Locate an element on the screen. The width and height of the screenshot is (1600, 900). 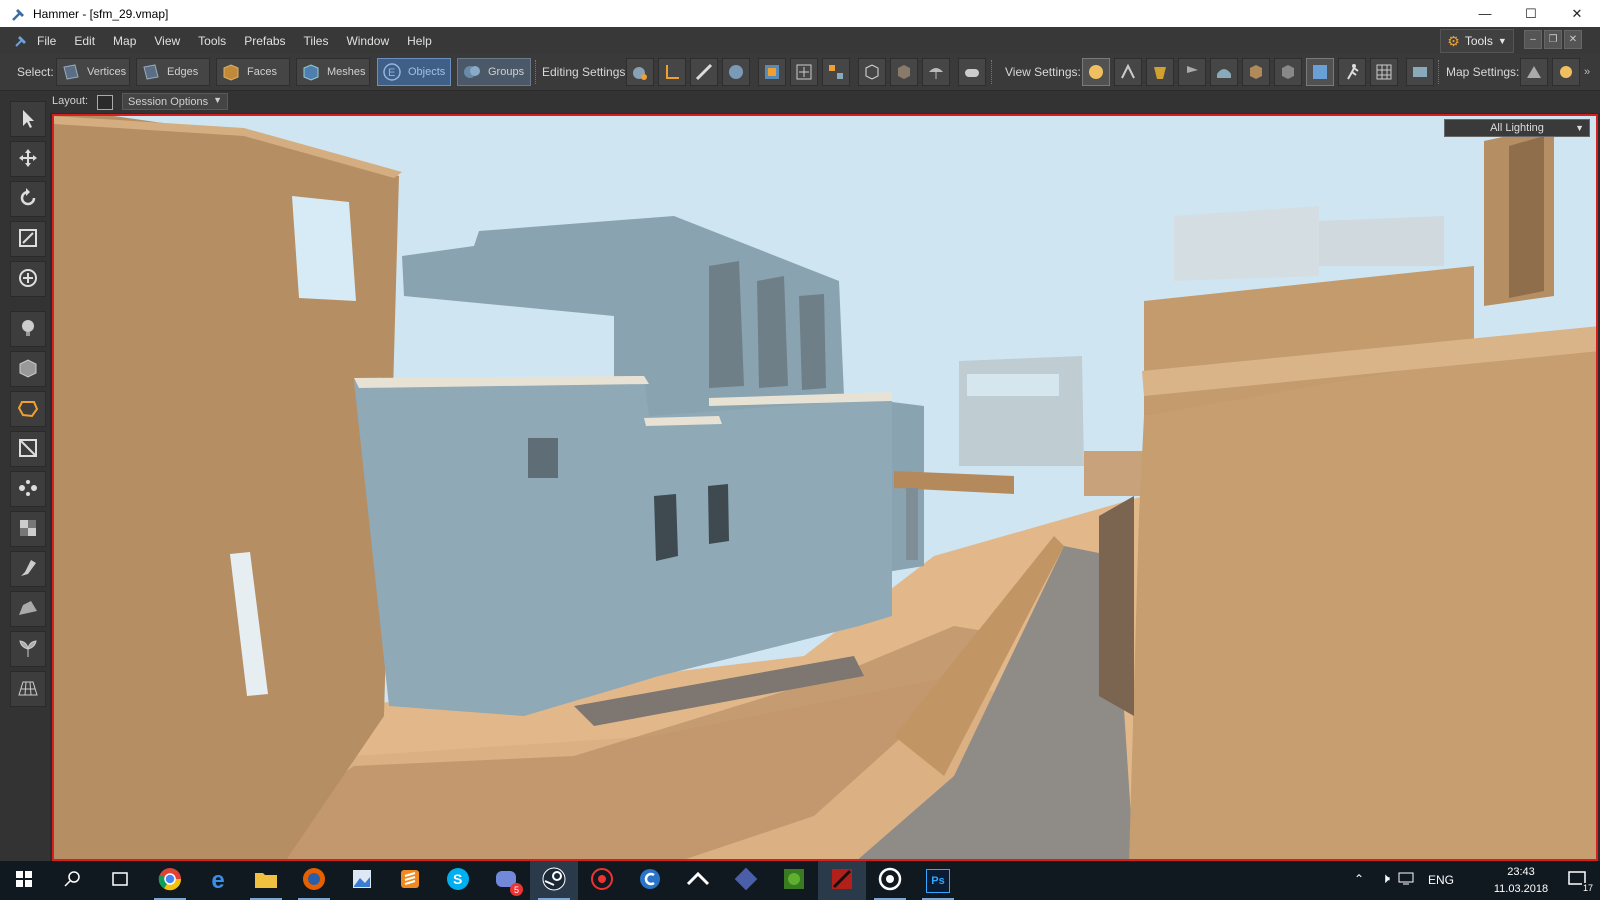
layout-label: Layout: is located at coordinates (70, 101).